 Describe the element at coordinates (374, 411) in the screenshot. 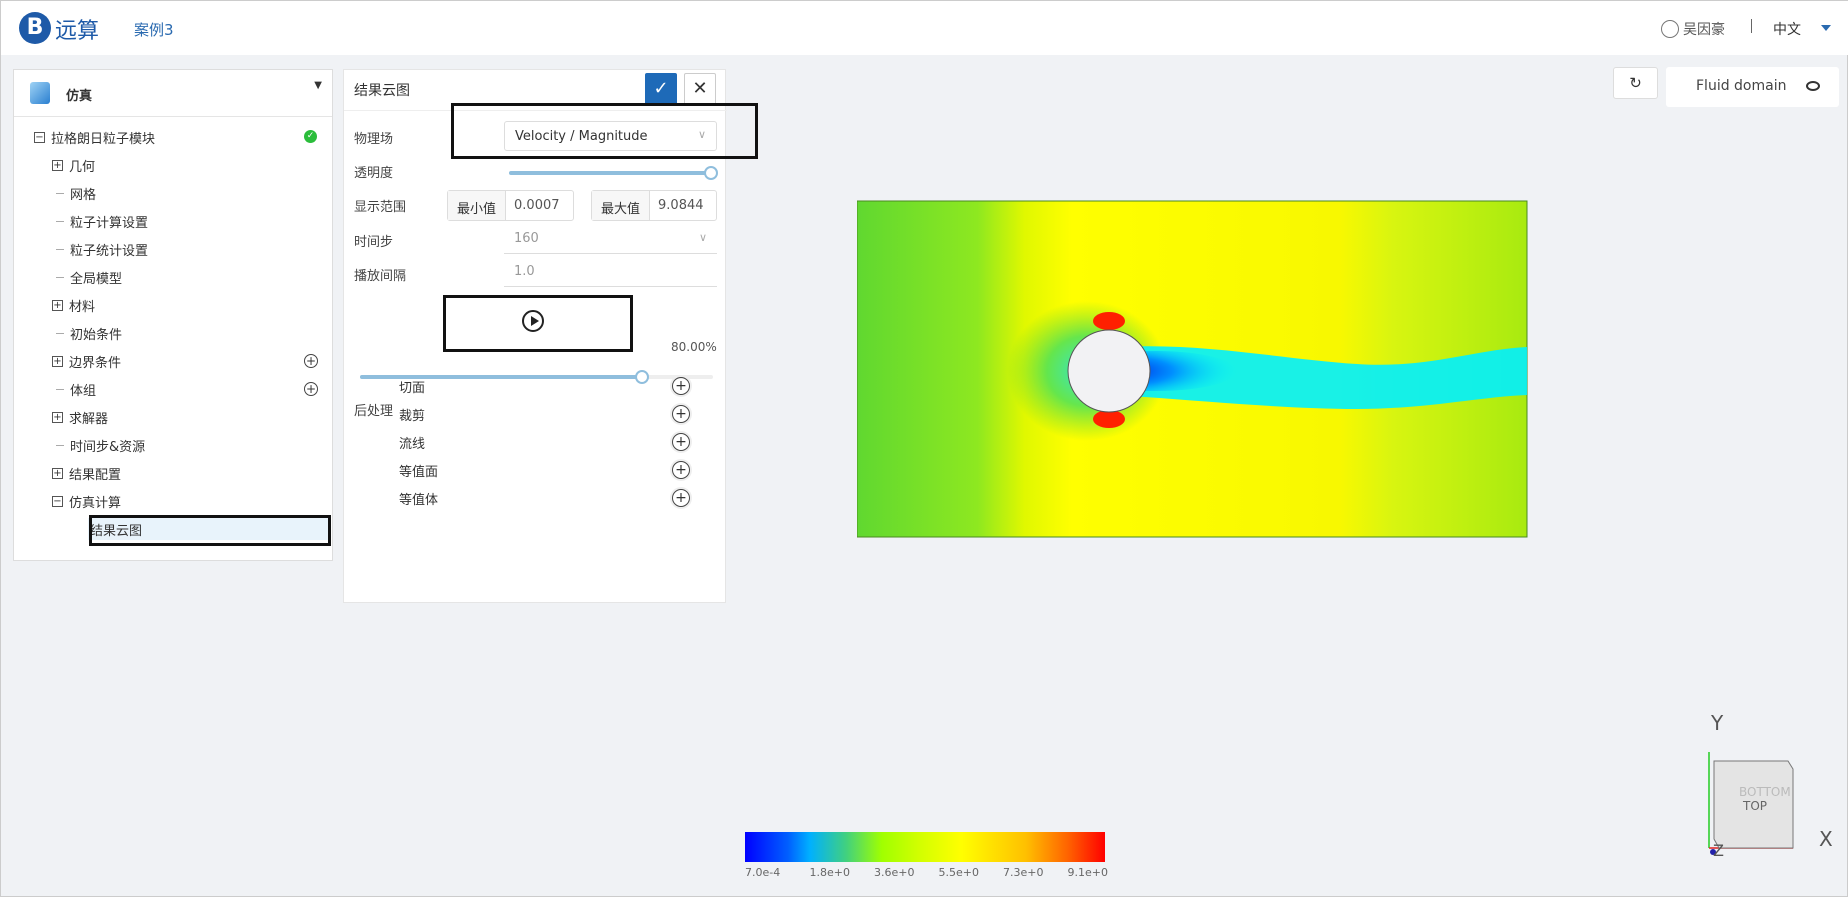

I see `postprocess-label: 后处理` at that location.